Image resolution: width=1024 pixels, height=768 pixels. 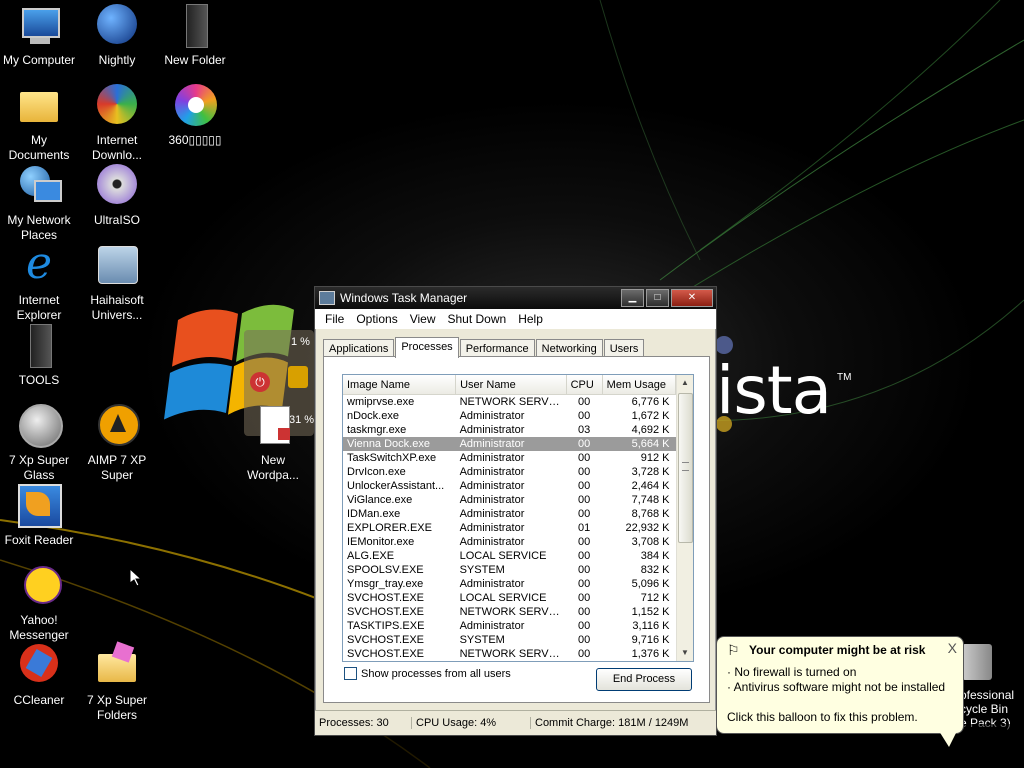 What do you see at coordinates (655, 570) in the screenshot?
I see `process-mem-usage: 832 K` at bounding box center [655, 570].